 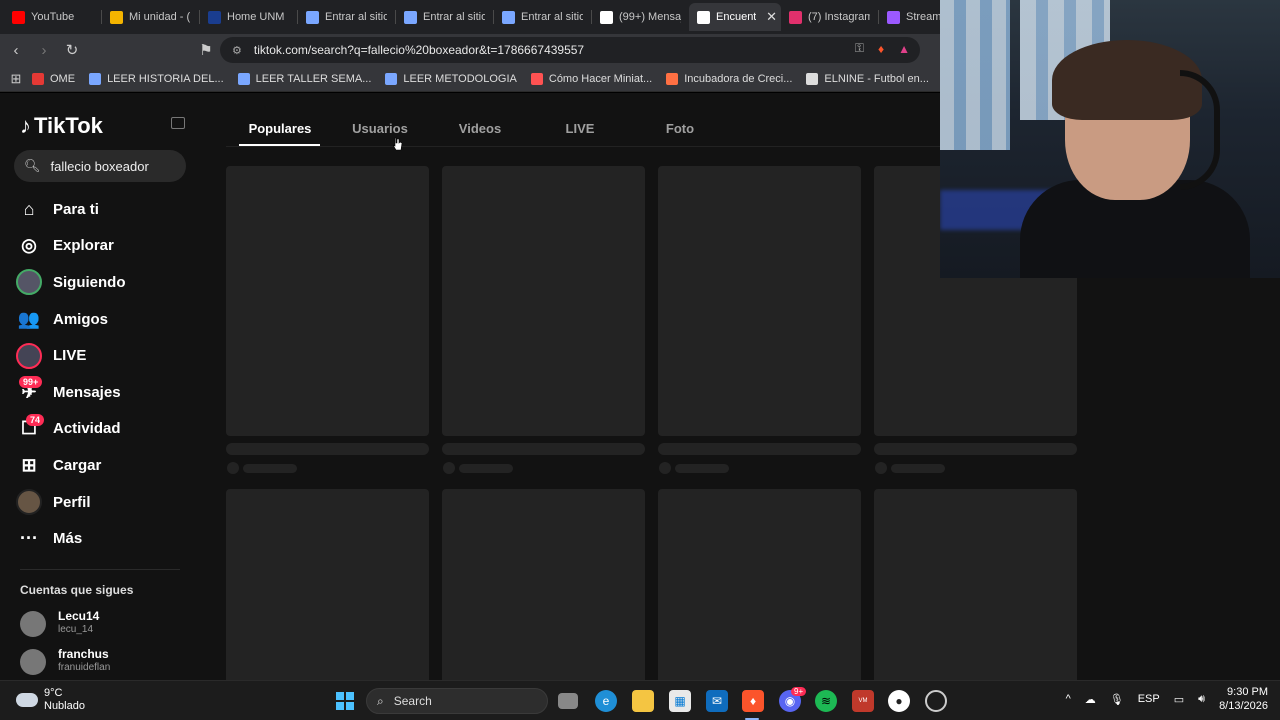 I want to click on tab-title: (7) Instagram, so click(x=839, y=17).